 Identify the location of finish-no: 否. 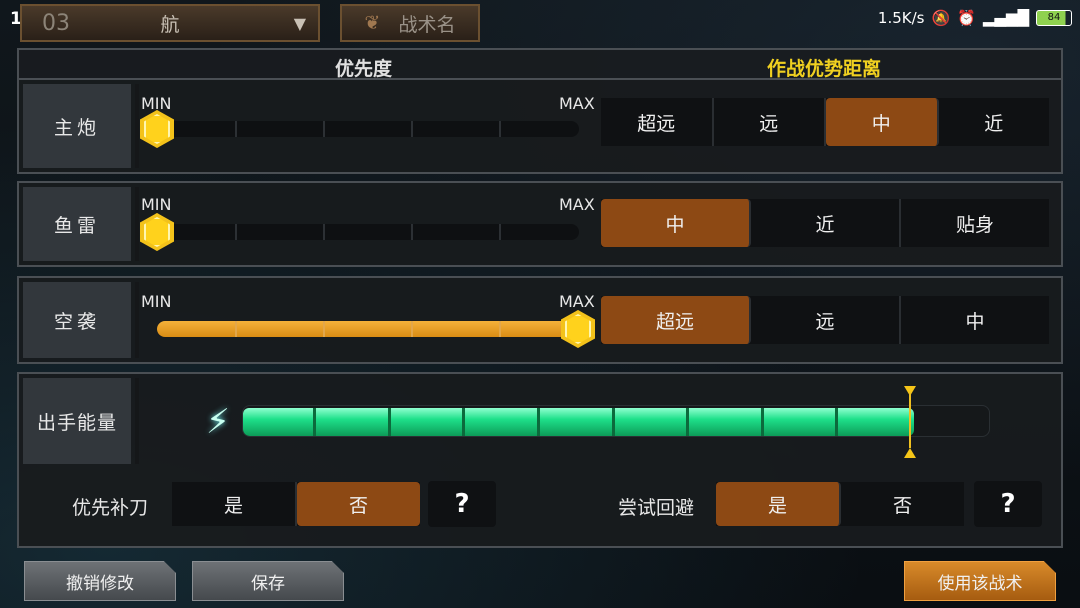
(358, 504).